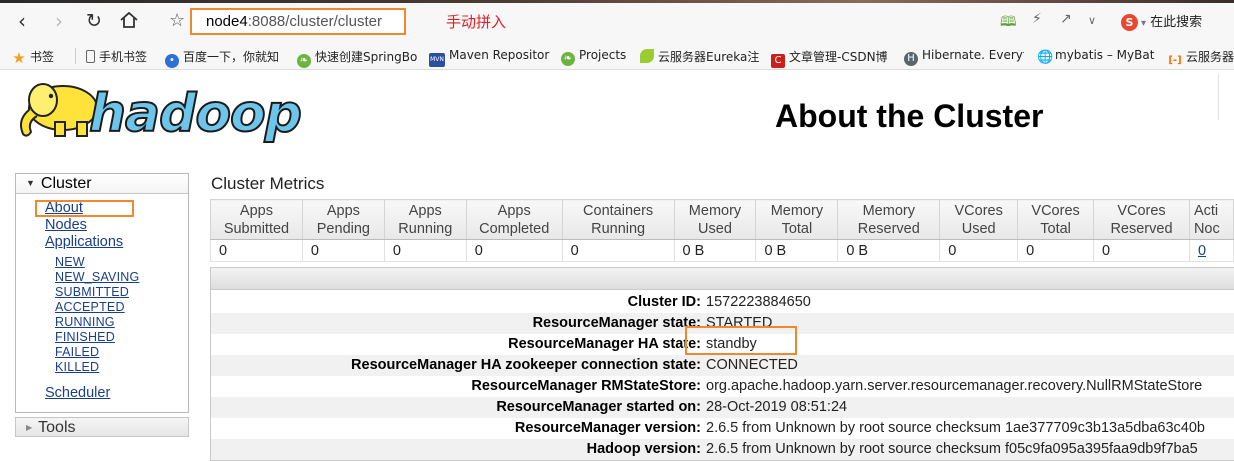  Describe the element at coordinates (129, 22) in the screenshot. I see `home-icon` at that location.